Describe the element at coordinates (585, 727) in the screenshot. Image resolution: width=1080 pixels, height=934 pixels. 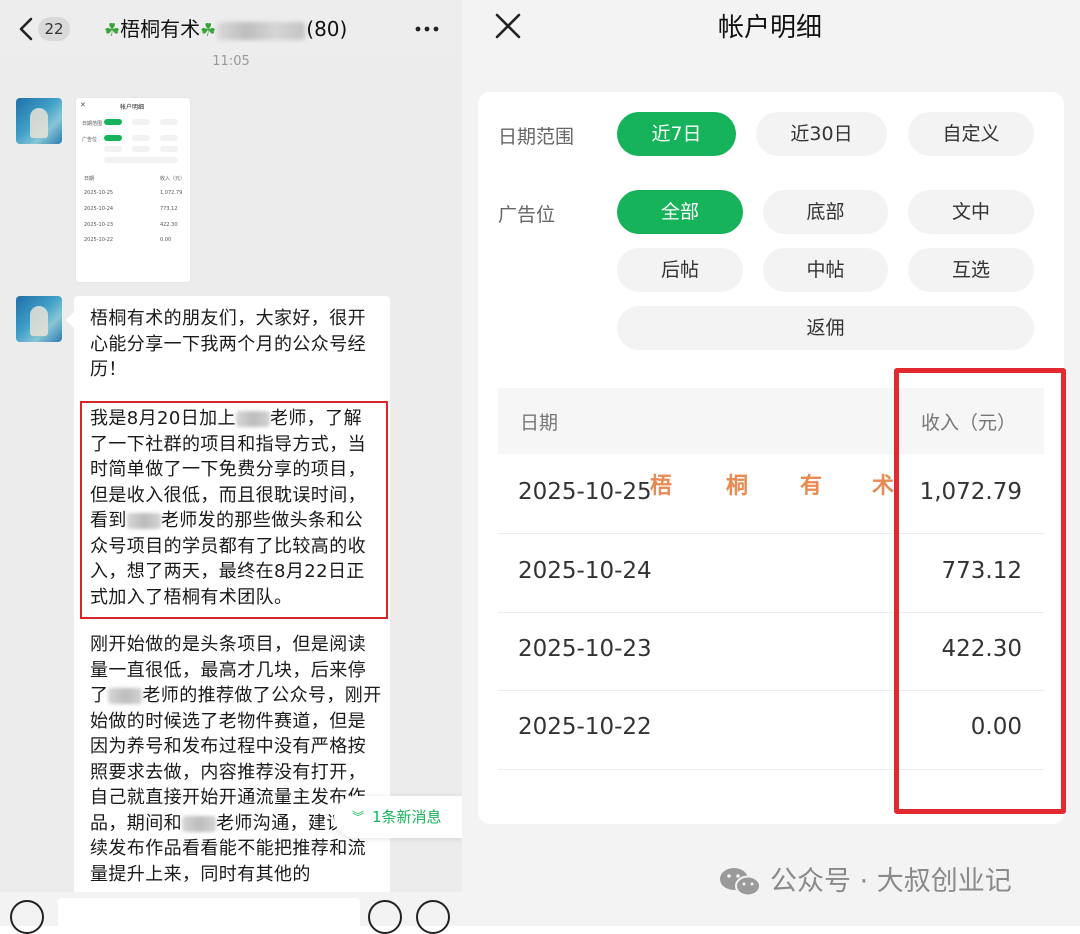
I see `row-date: 2025-10-22` at that location.